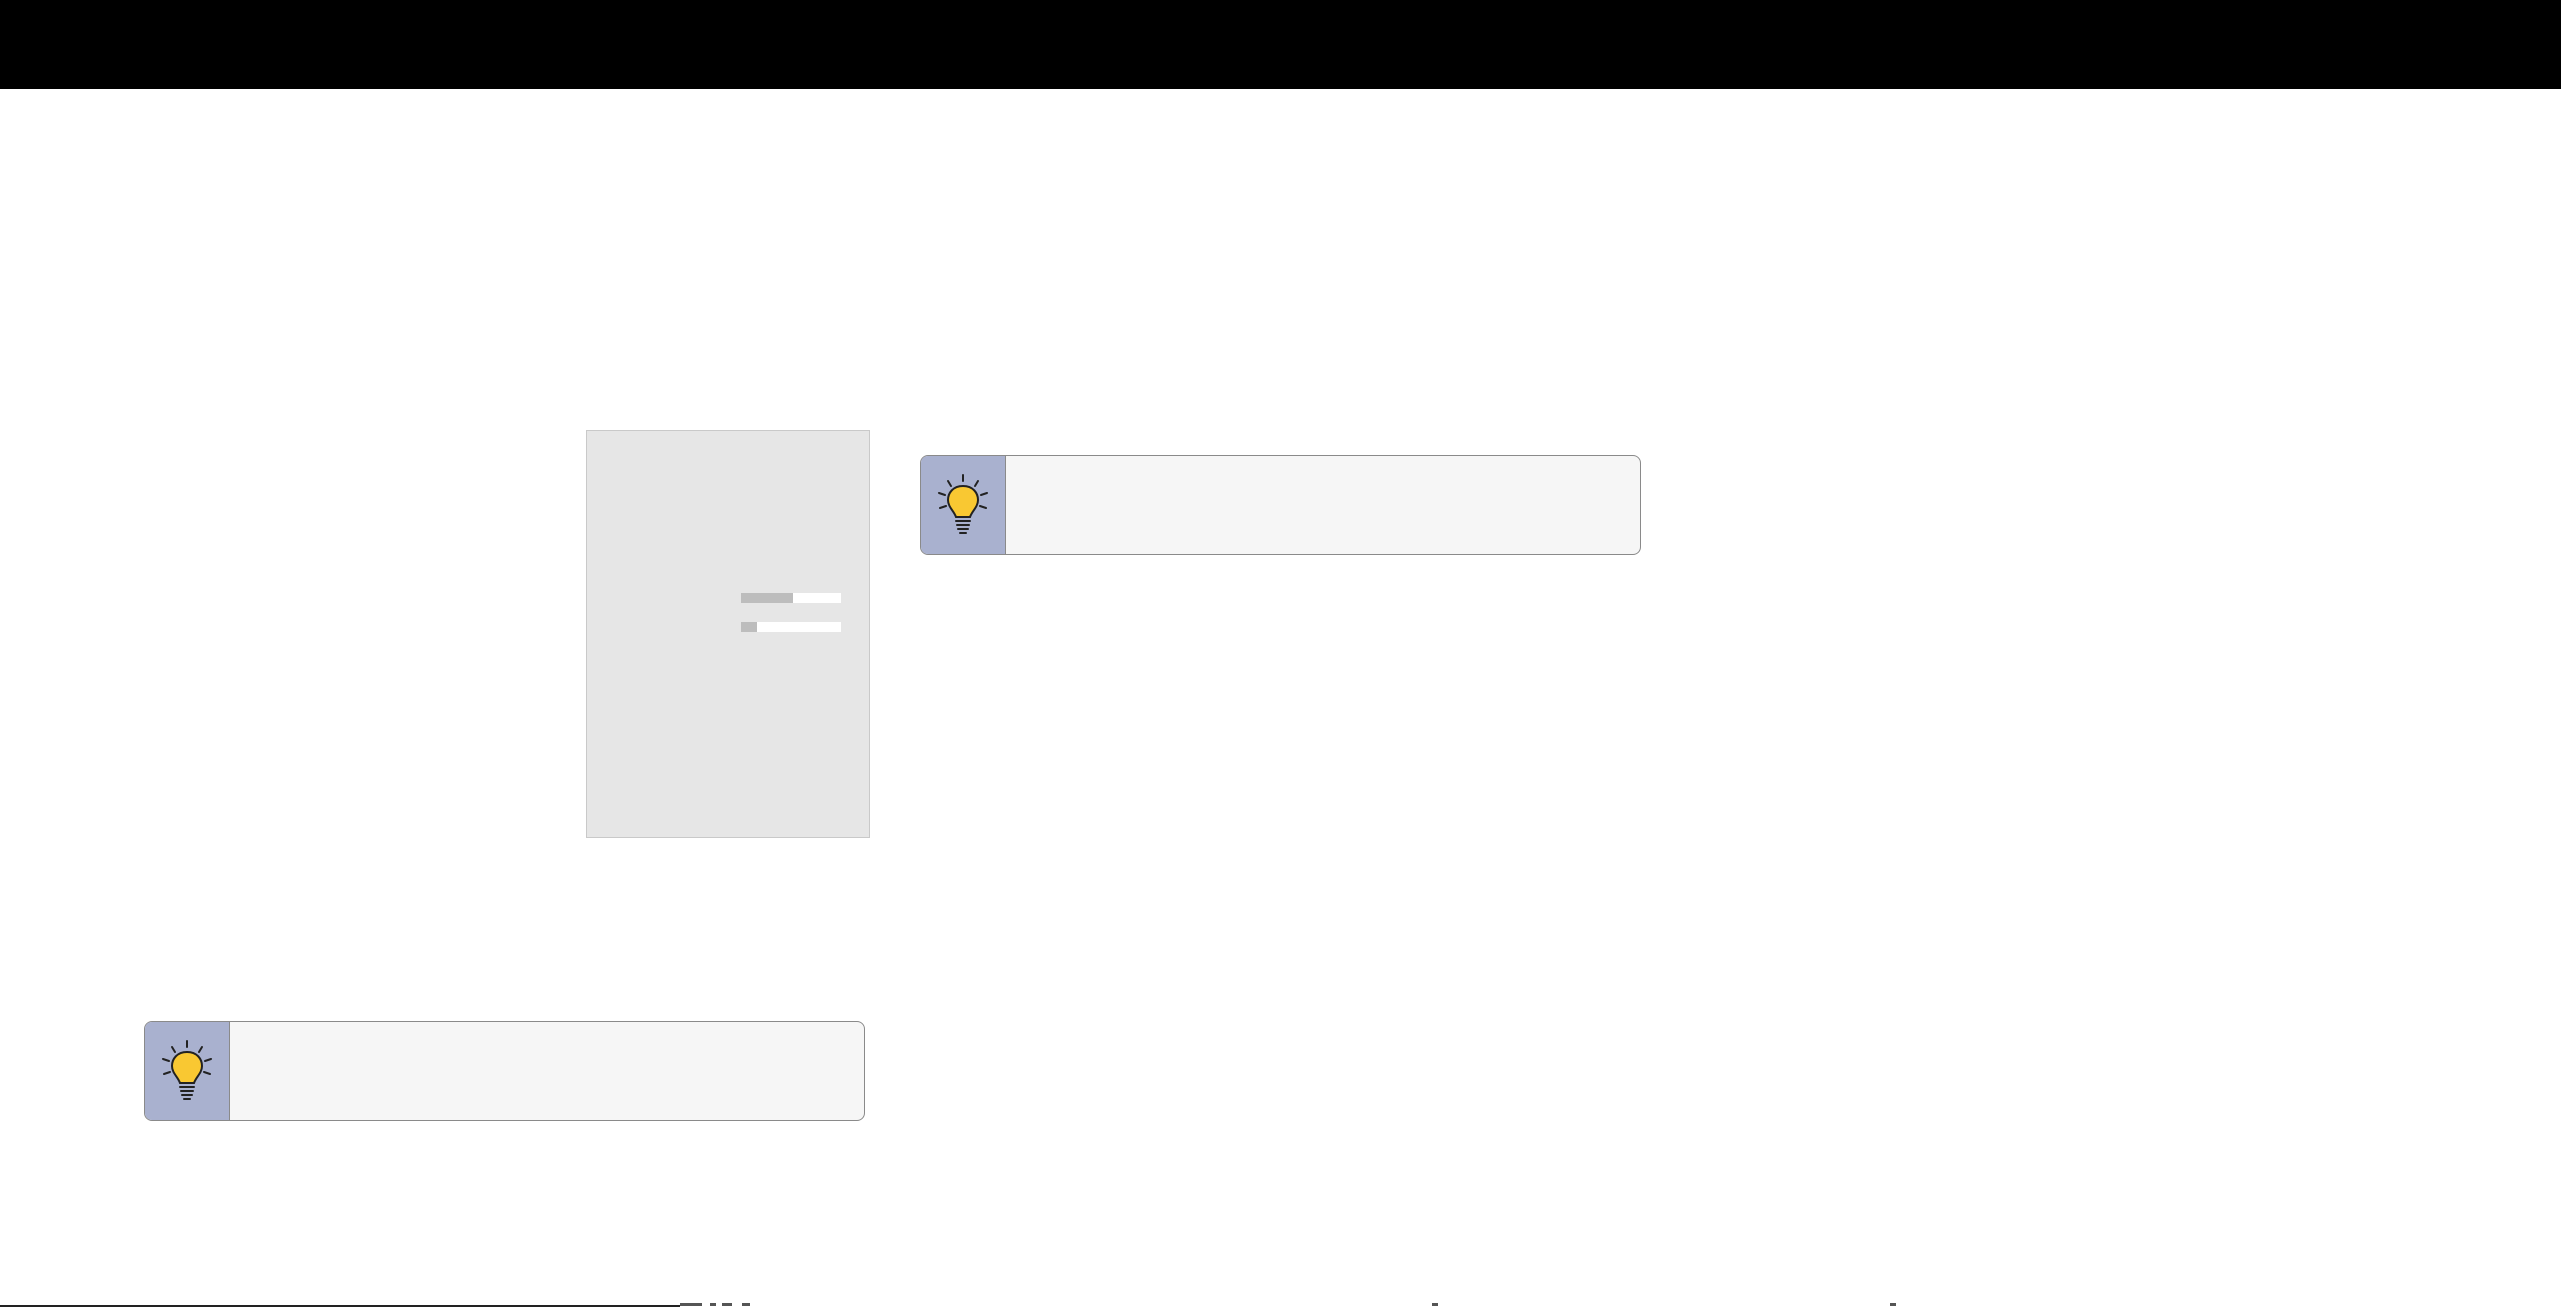 This screenshot has width=2561, height=1309. Describe the element at coordinates (340, 1306) in the screenshot. I see `footer-rule` at that location.